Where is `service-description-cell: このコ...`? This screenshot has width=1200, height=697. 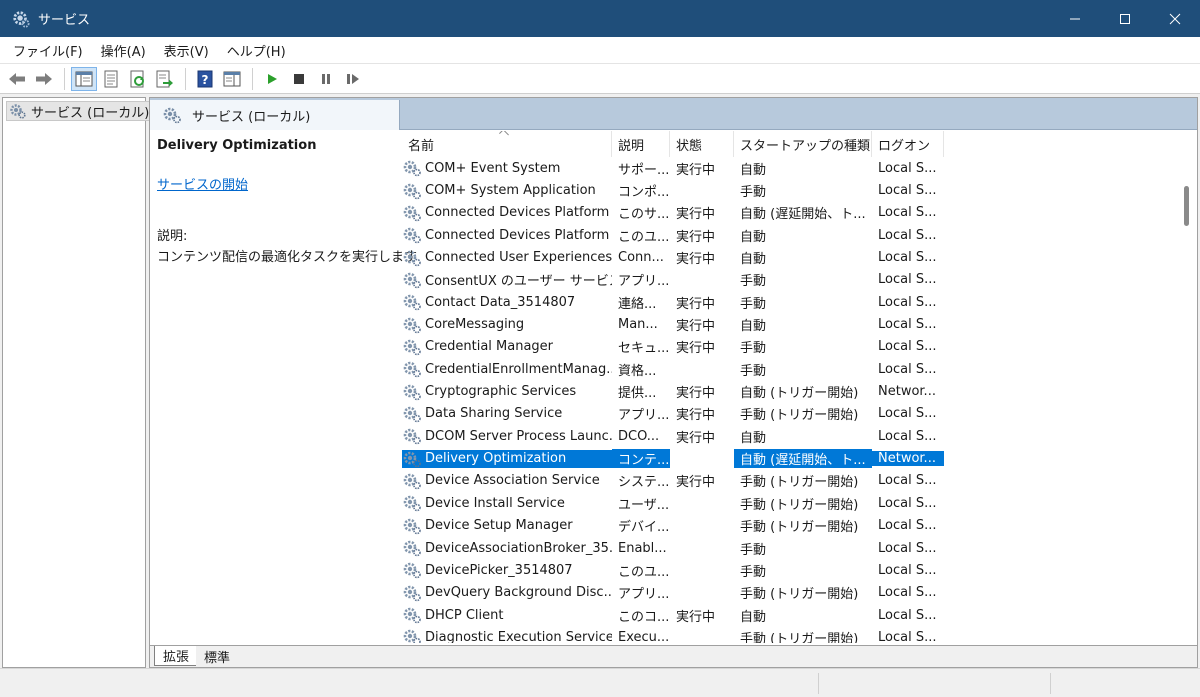 service-description-cell: このコ... is located at coordinates (644, 617).